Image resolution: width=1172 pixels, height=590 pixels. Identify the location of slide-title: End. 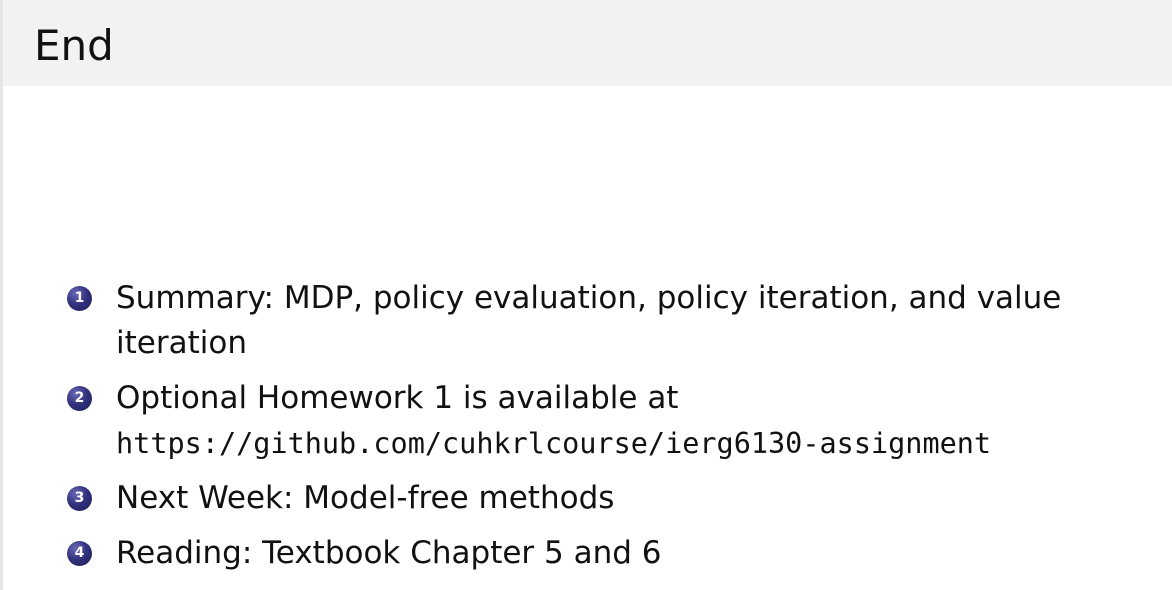
(74, 45).